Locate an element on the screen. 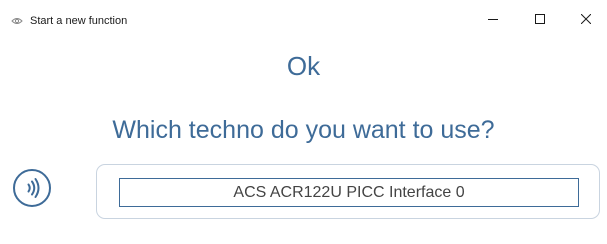 The image size is (607, 244). minimize-button is located at coordinates (493, 20).